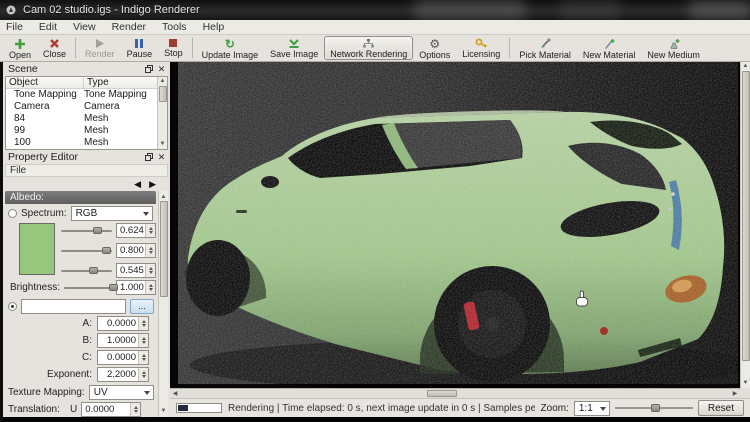 This screenshot has height=422, width=750. I want to click on spectrum-radio, so click(12, 213).